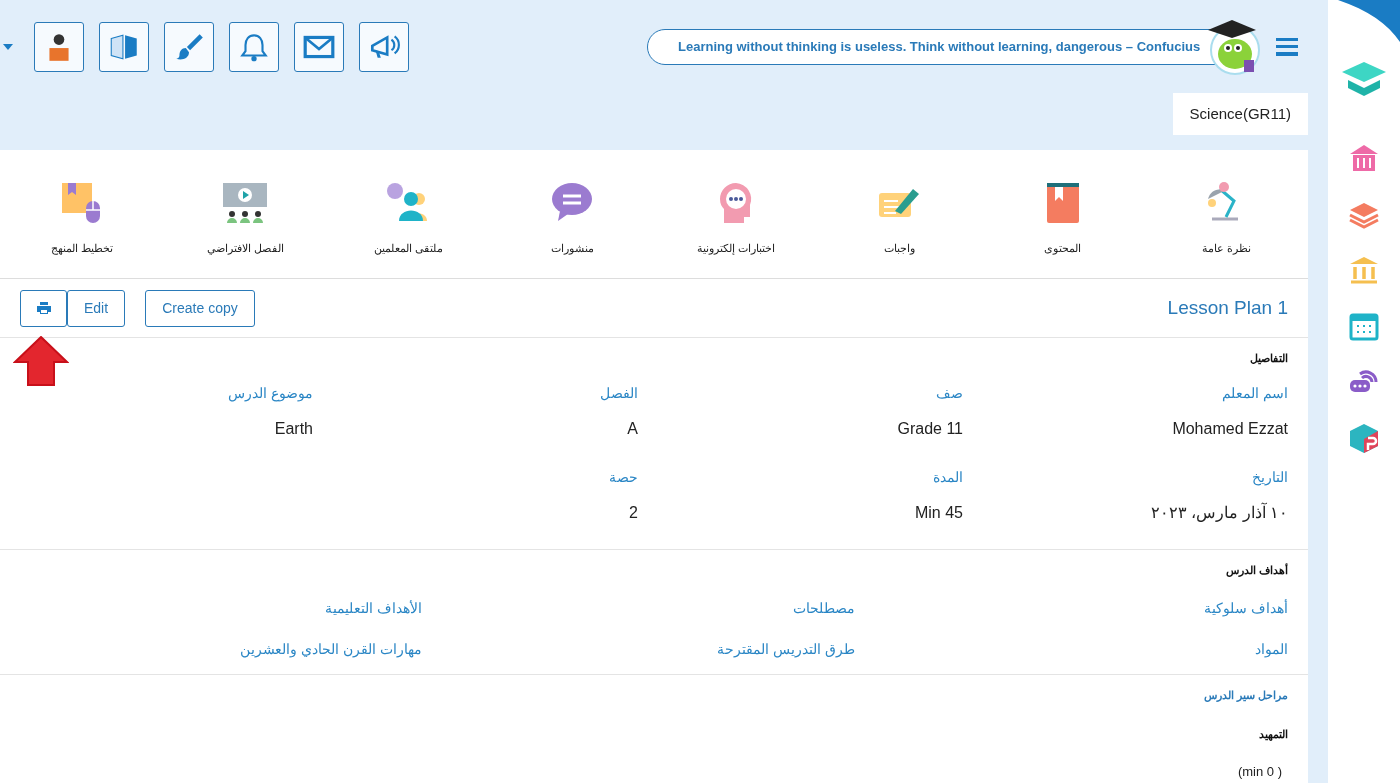 This screenshot has height=783, width=1400. What do you see at coordinates (623, 477) in the screenshot?
I see `field-label: حصة` at bounding box center [623, 477].